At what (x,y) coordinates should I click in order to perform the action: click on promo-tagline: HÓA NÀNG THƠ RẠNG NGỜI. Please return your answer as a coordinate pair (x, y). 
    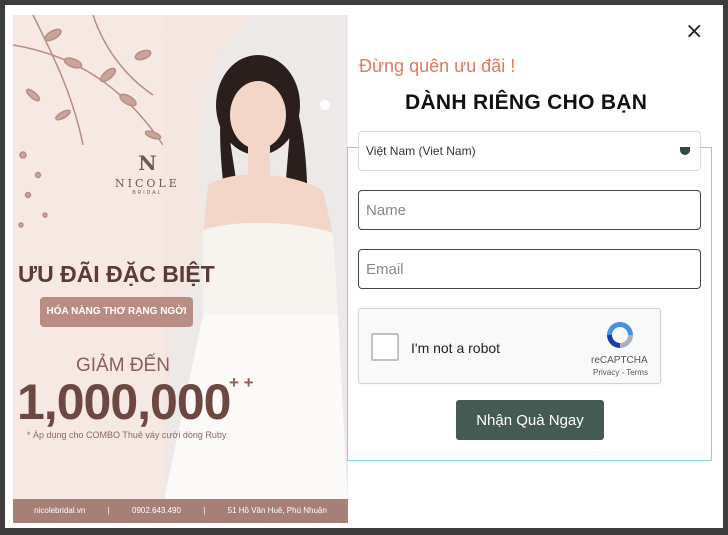
    Looking at the image, I should click on (116, 312).